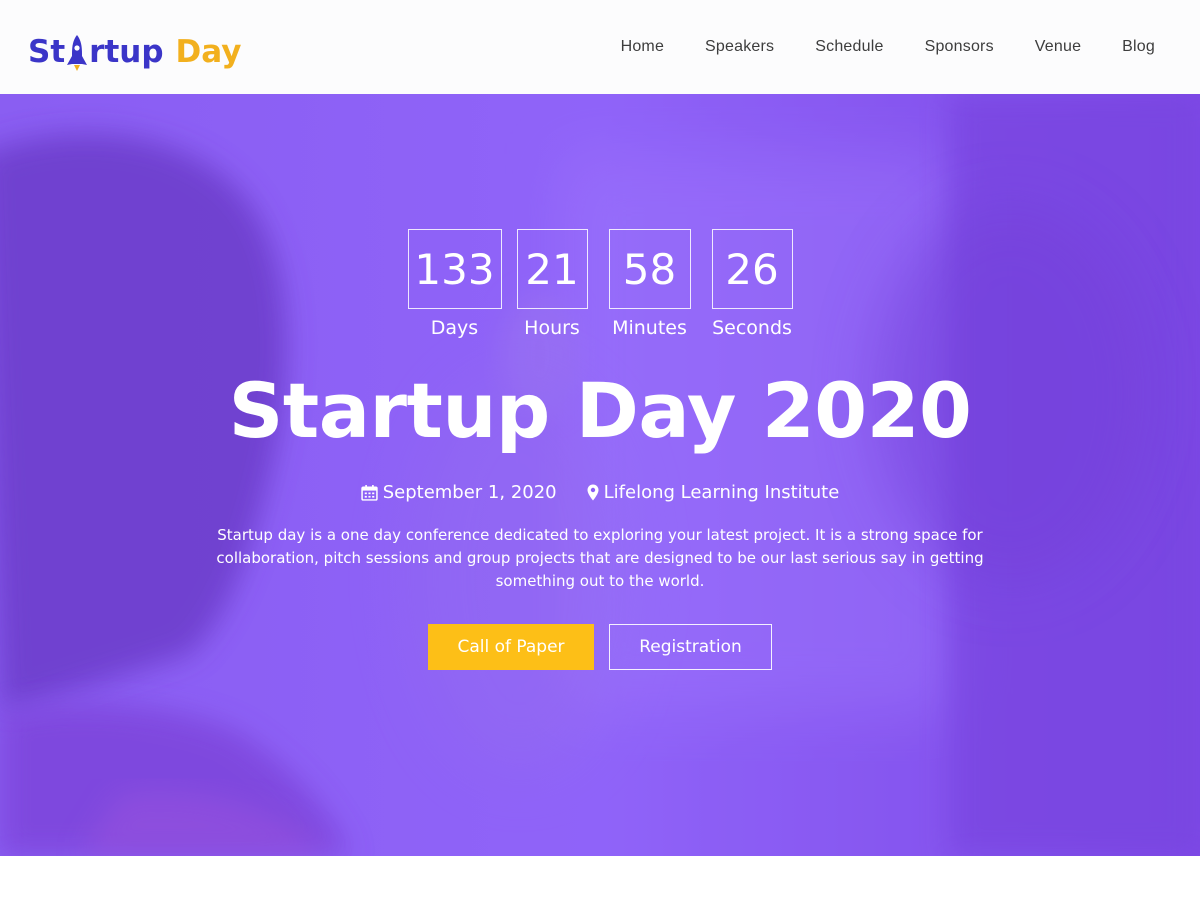 This screenshot has width=1200, height=900. I want to click on logo-word-startup: St rtup, so click(96, 51).